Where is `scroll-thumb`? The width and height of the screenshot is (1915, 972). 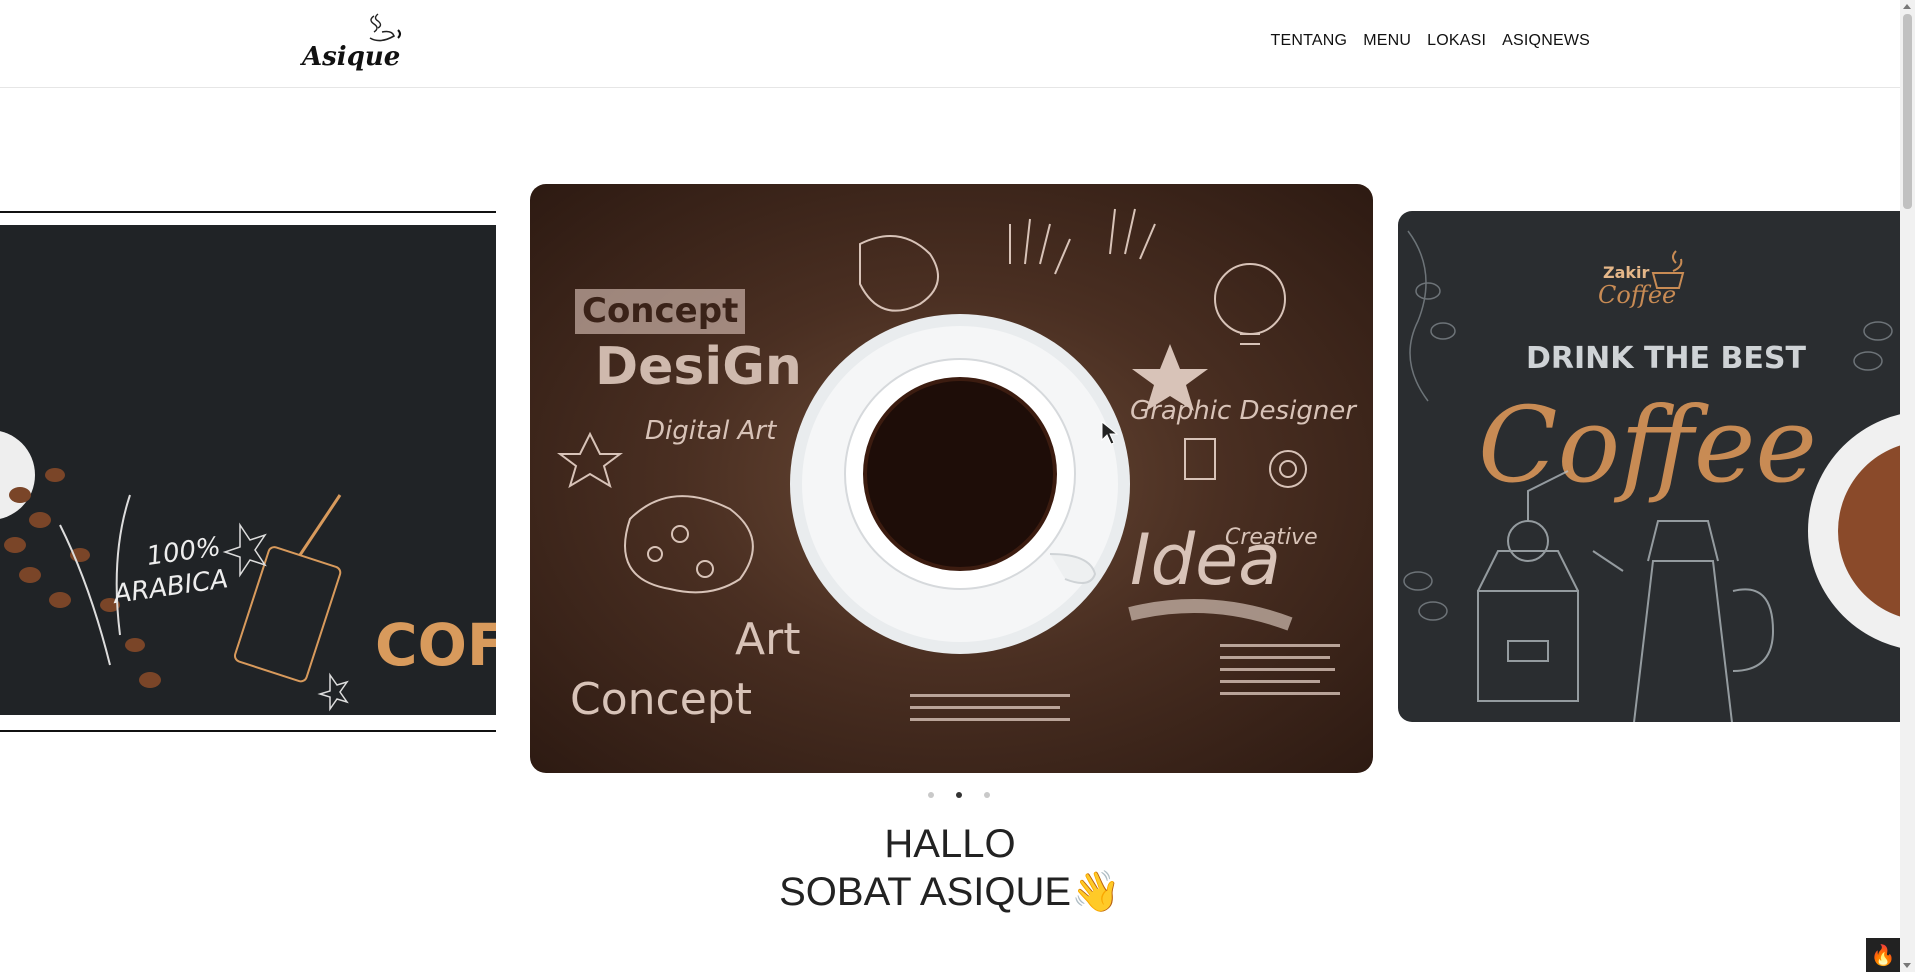 scroll-thumb is located at coordinates (1907, 111).